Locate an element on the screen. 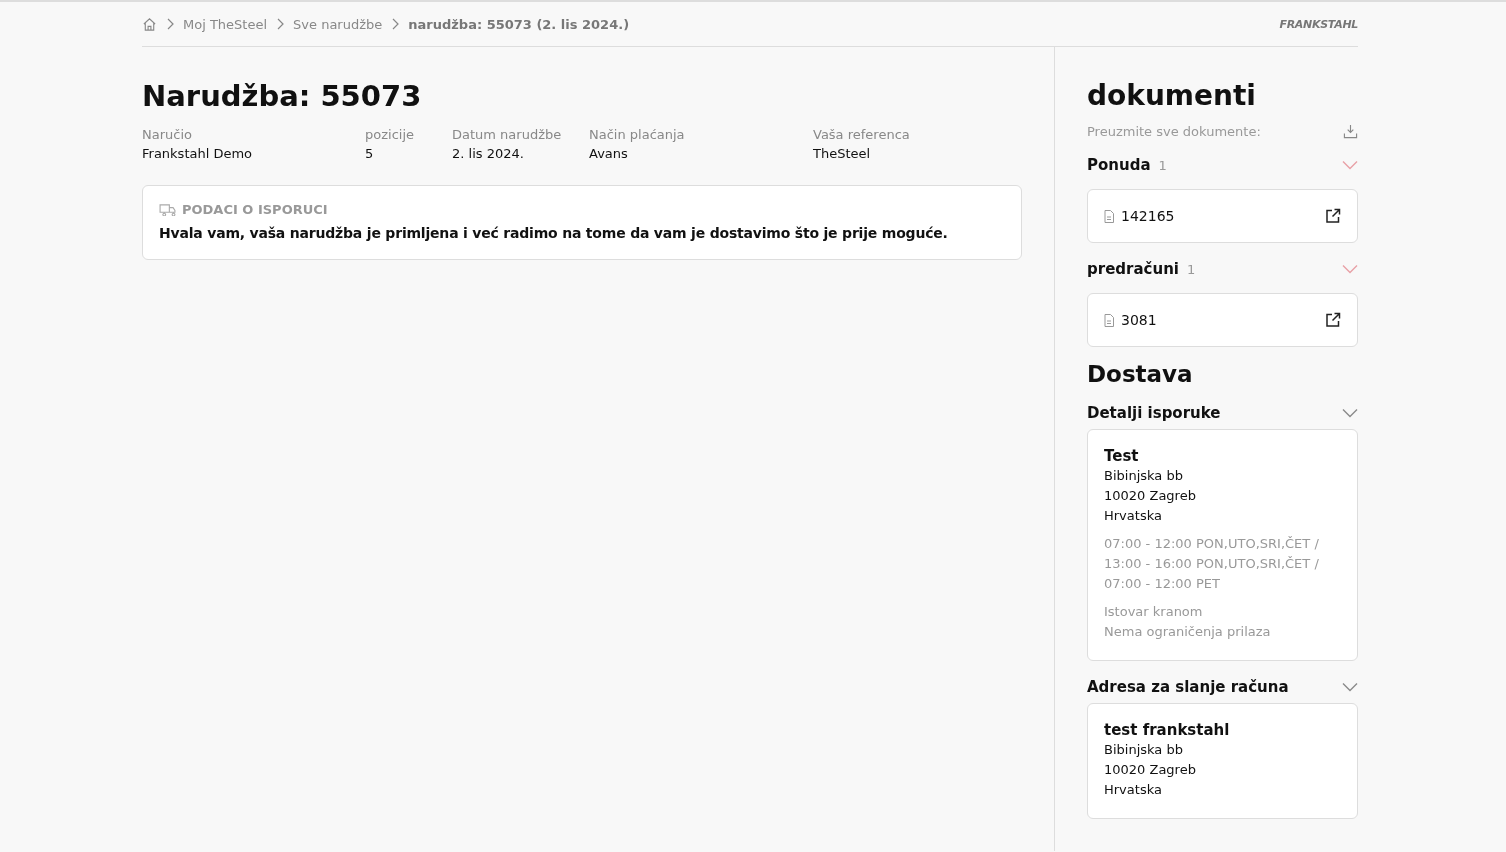 Image resolution: width=1506 pixels, height=852 pixels. logo: FRANKSTAHL is located at coordinates (1318, 24).